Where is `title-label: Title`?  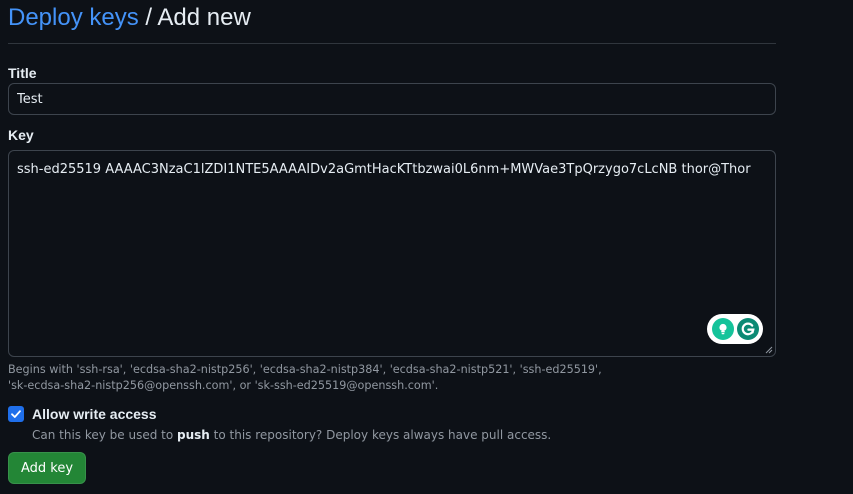
title-label: Title is located at coordinates (22, 73).